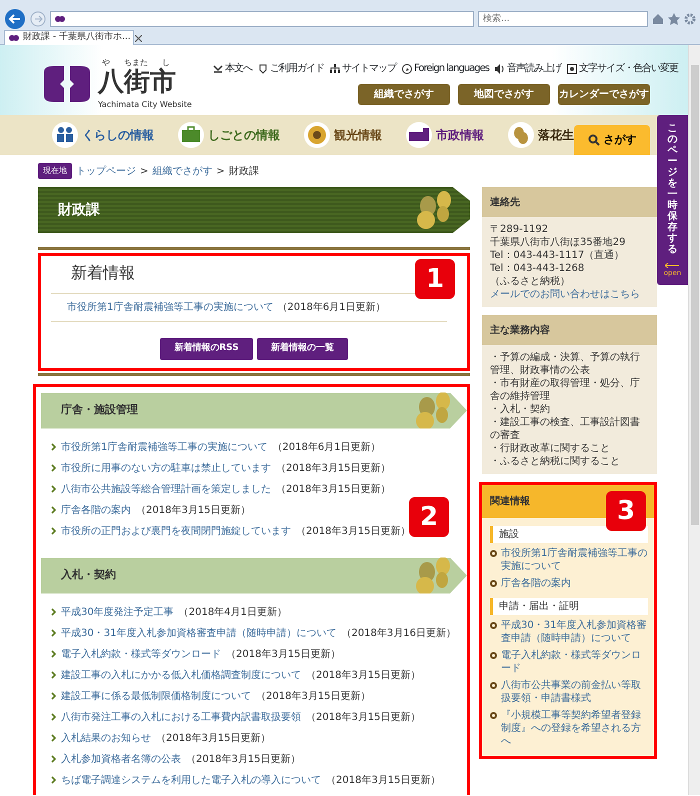 The image size is (700, 796). Describe the element at coordinates (612, 140) in the screenshot. I see `search-button: さがす` at that location.